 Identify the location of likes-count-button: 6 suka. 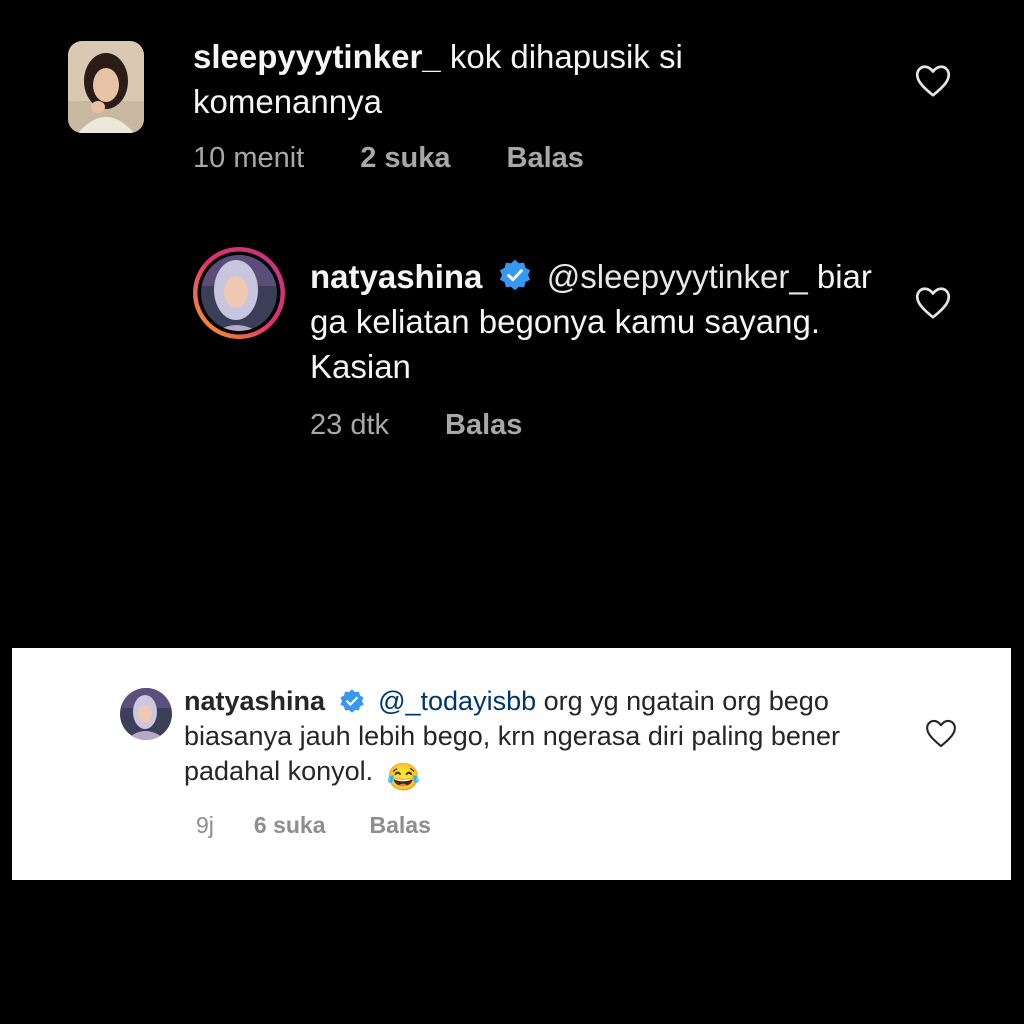
(290, 825).